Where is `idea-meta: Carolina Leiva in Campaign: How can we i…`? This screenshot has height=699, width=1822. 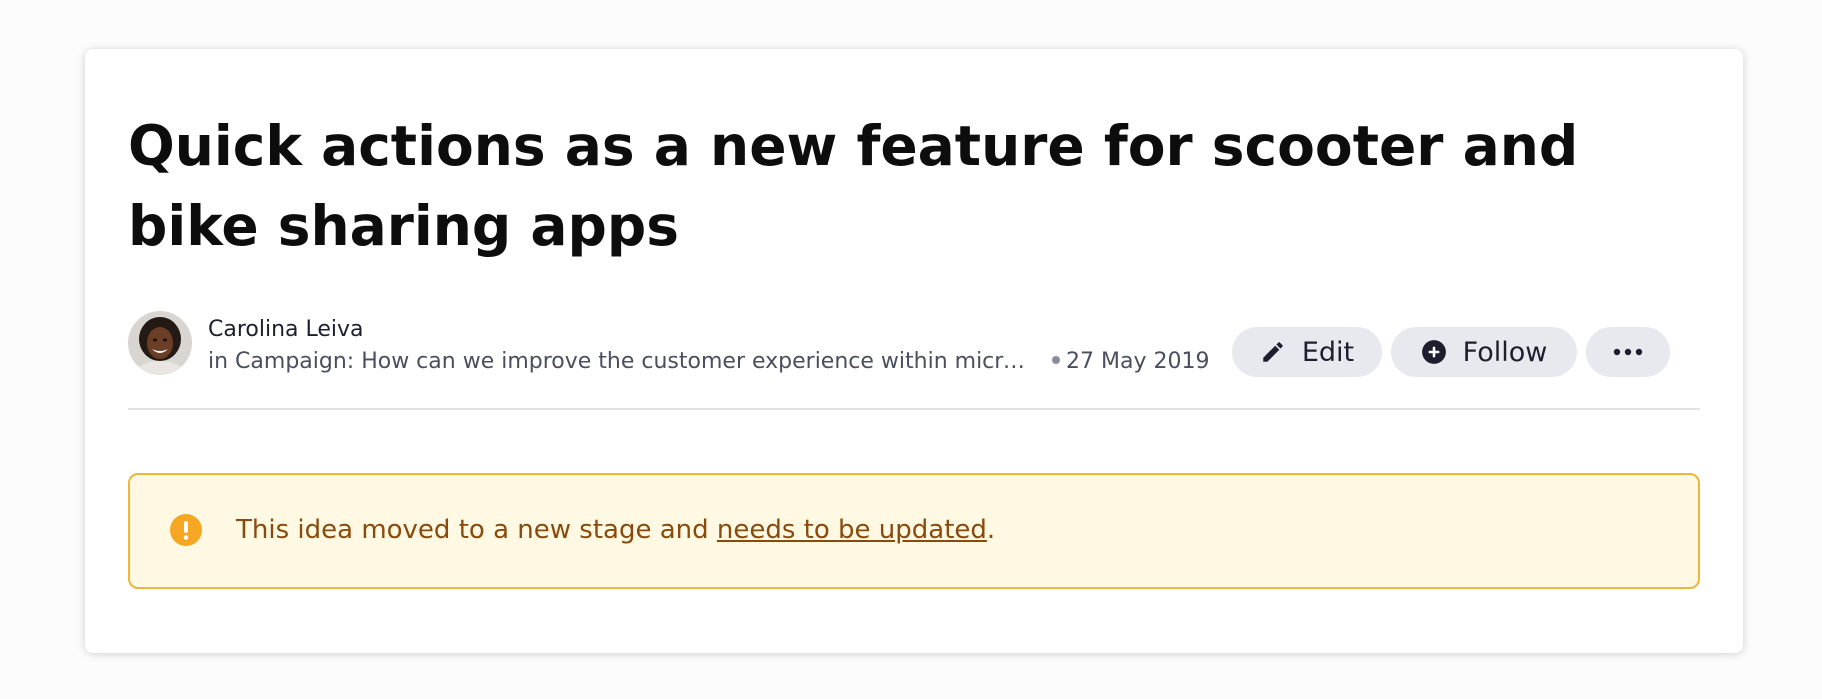 idea-meta: Carolina Leiva in Campaign: How can we i… is located at coordinates (914, 344).